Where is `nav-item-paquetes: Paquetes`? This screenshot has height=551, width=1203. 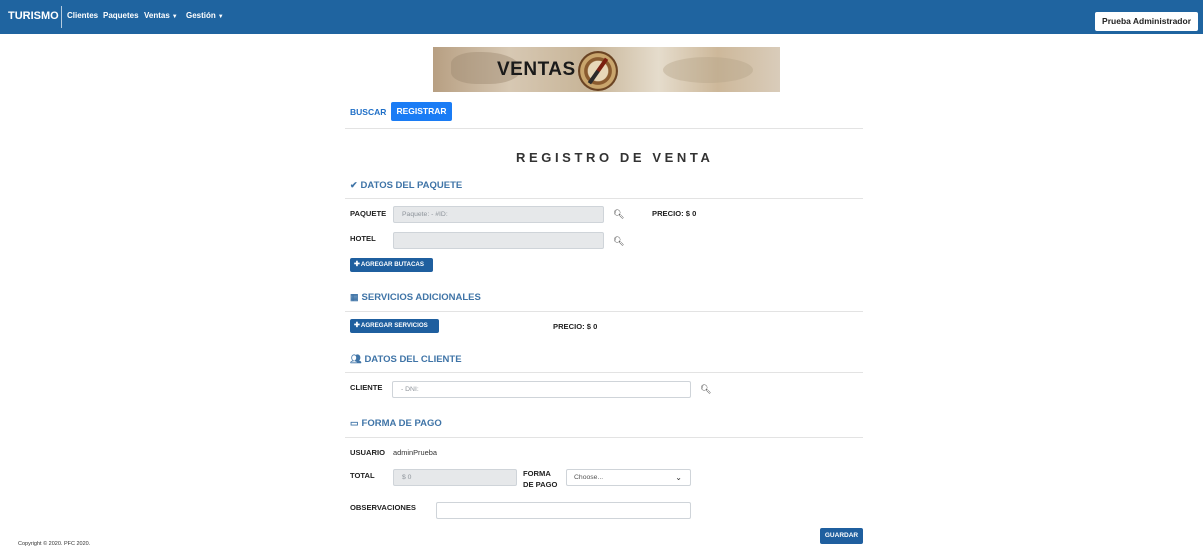 nav-item-paquetes: Paquetes is located at coordinates (121, 15).